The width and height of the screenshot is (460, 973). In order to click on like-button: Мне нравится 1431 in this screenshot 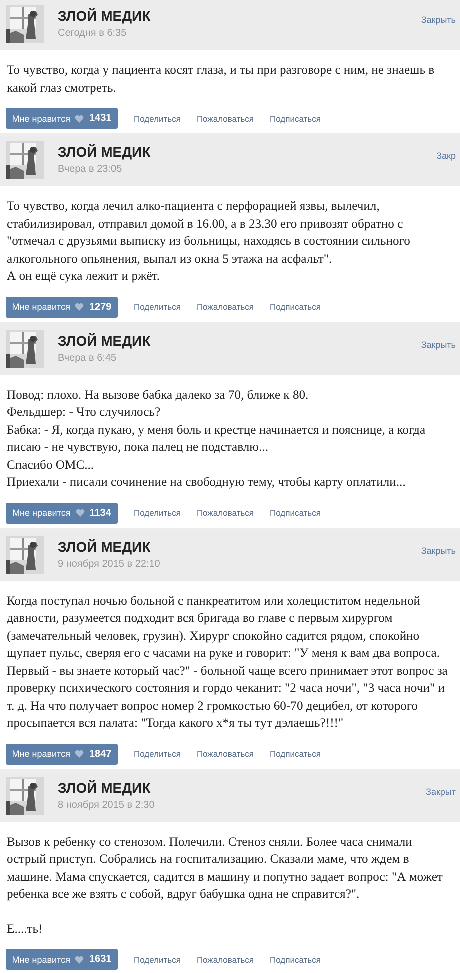, I will do `click(62, 118)`.